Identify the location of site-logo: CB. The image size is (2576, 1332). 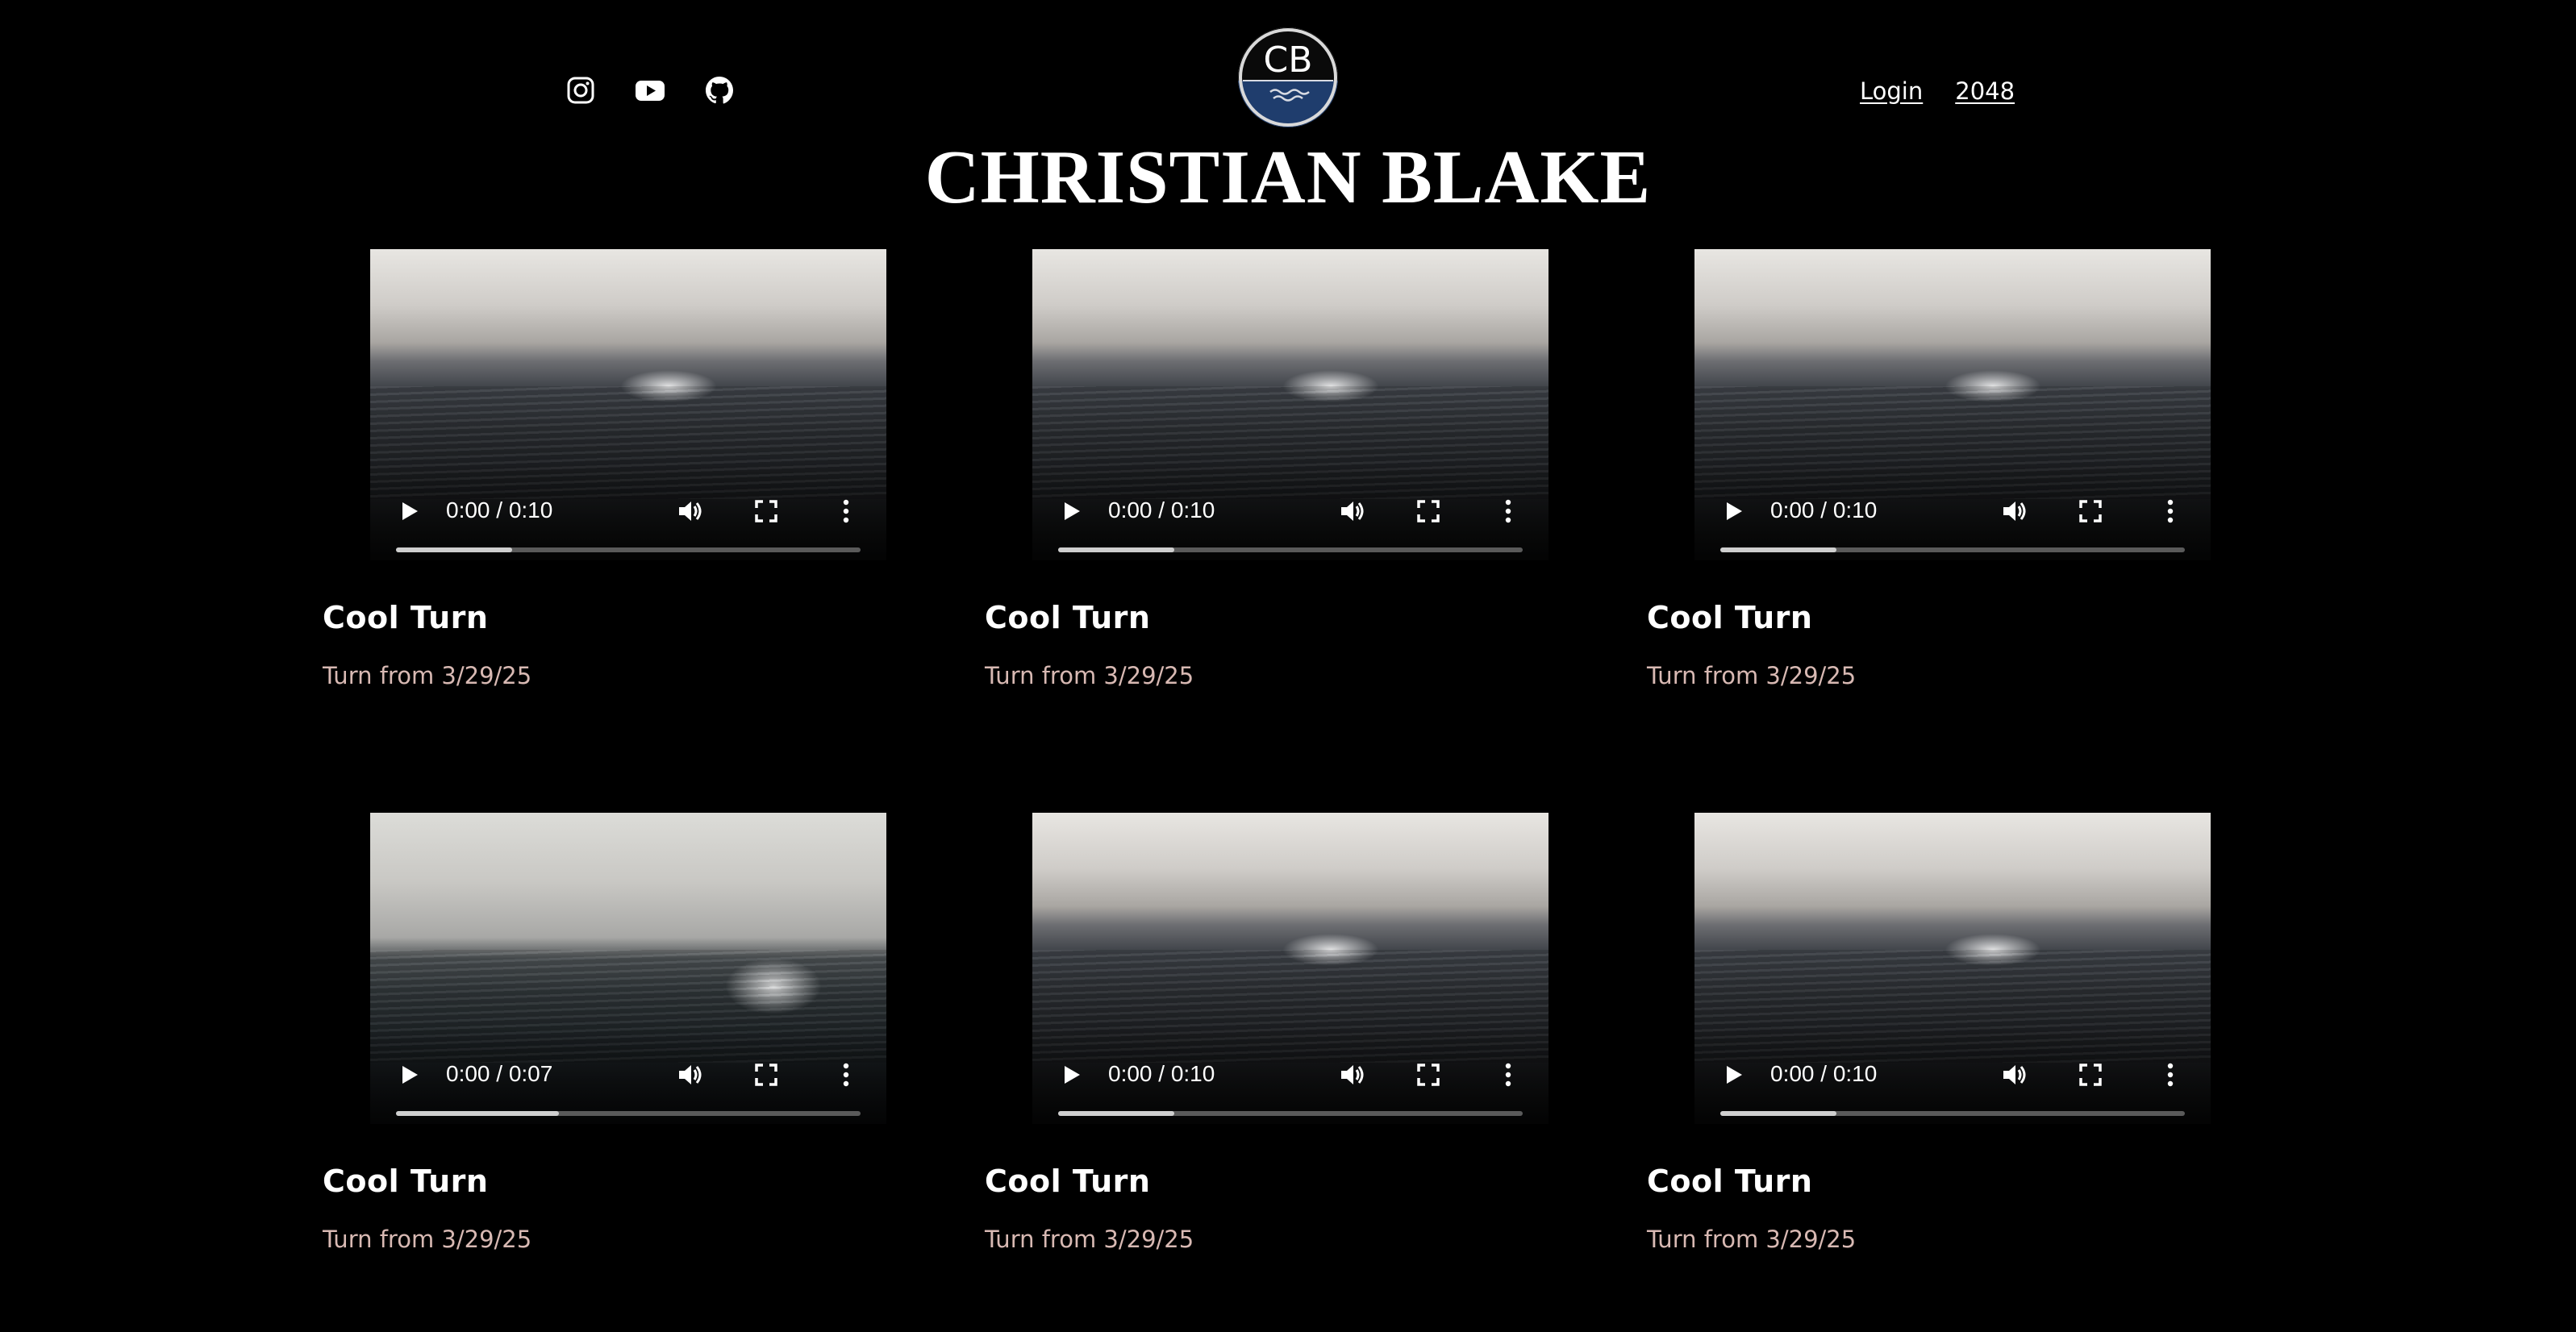
(1288, 77).